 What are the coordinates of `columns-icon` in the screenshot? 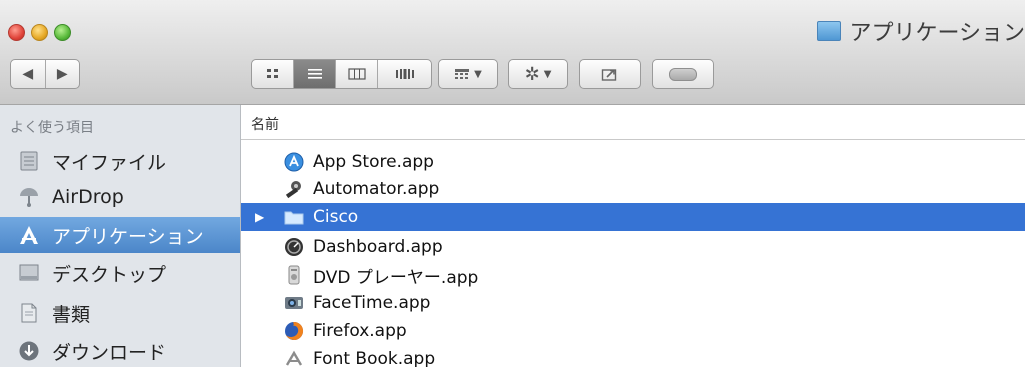 It's located at (356, 74).